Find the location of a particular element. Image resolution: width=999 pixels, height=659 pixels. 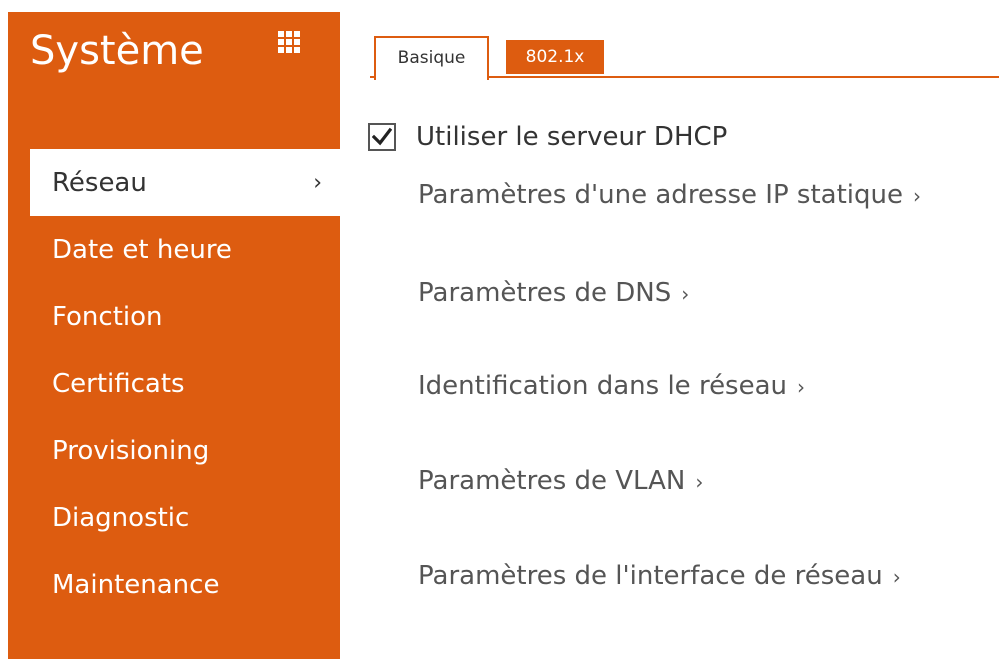

sidebar-item-certificats: Certificats is located at coordinates (174, 383).